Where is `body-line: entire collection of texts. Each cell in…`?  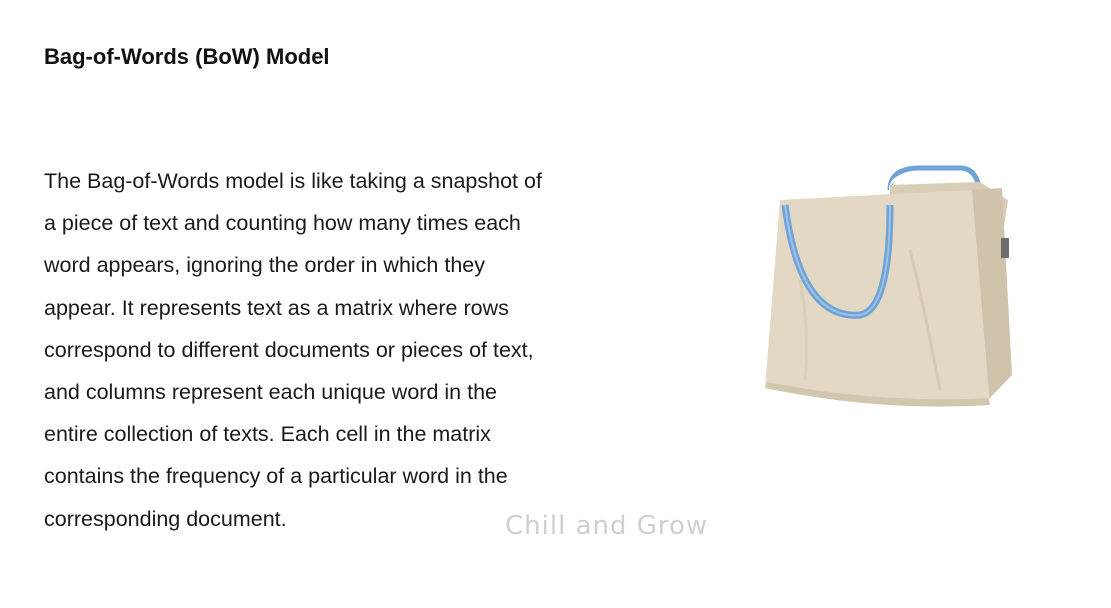 body-line: entire collection of texts. Each cell in… is located at coordinates (267, 434).